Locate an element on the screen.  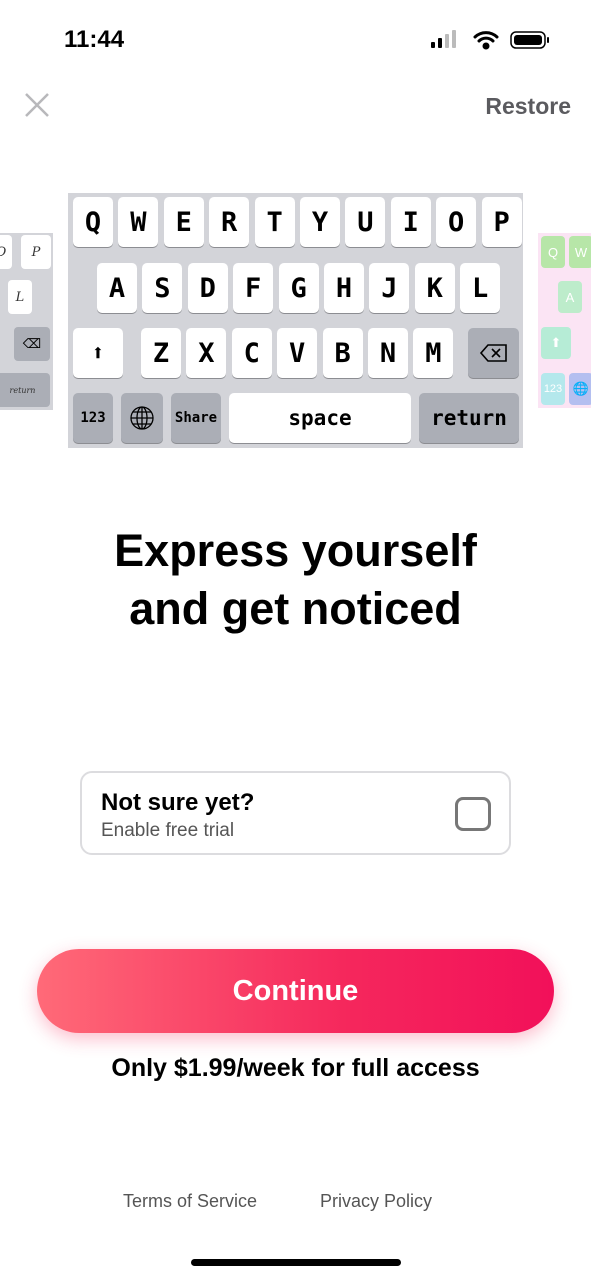
preview-return-key: return is located at coordinates (25, 390).